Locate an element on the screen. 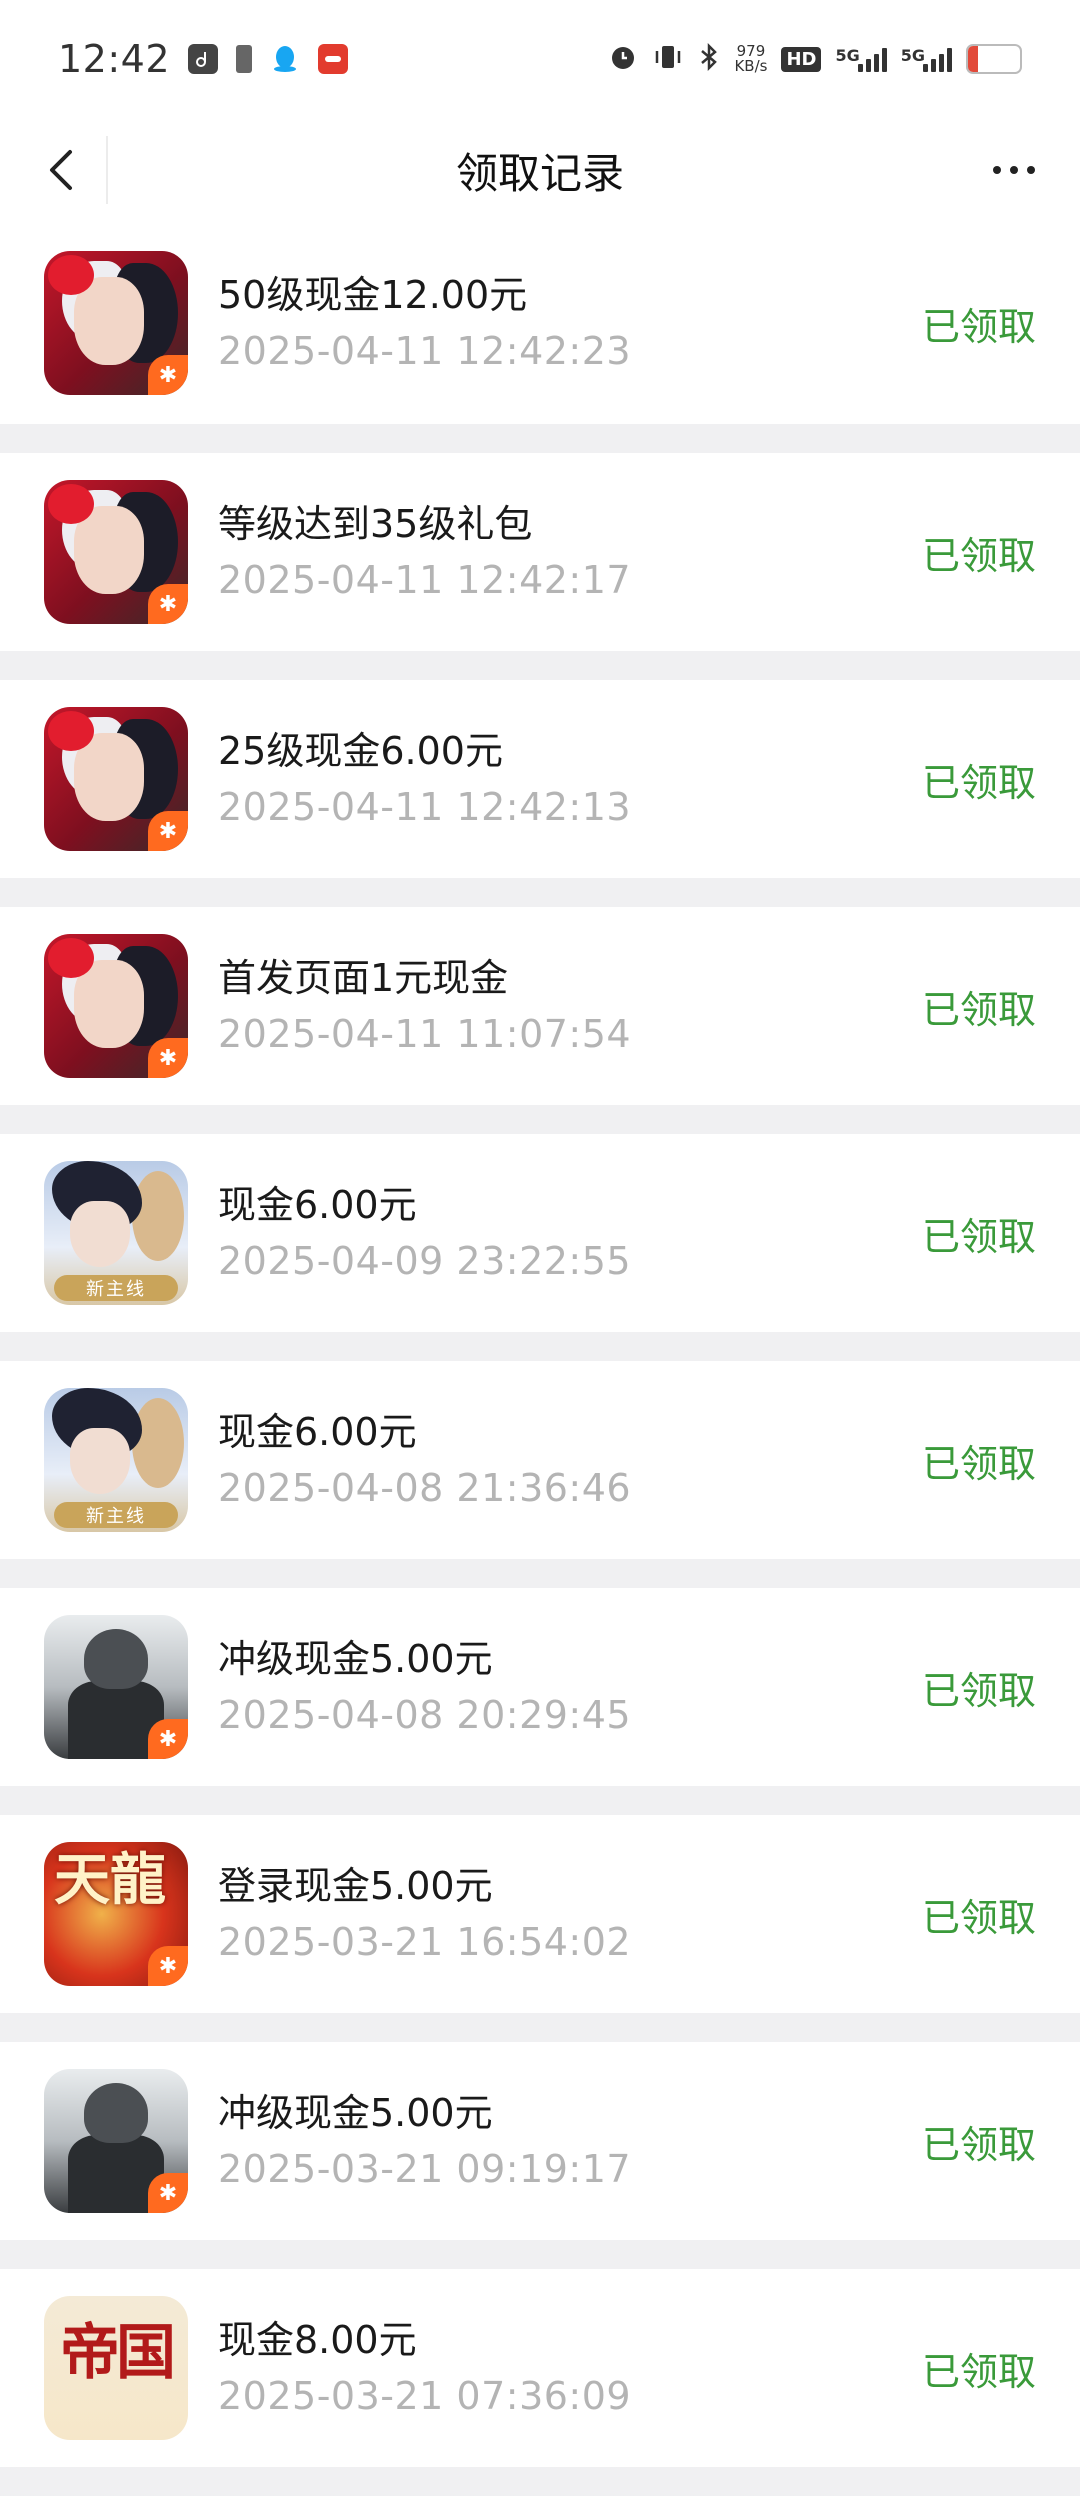 The height and width of the screenshot is (2496, 1080). record-time: 2025-04-11 12:42:23 is located at coordinates (425, 351).